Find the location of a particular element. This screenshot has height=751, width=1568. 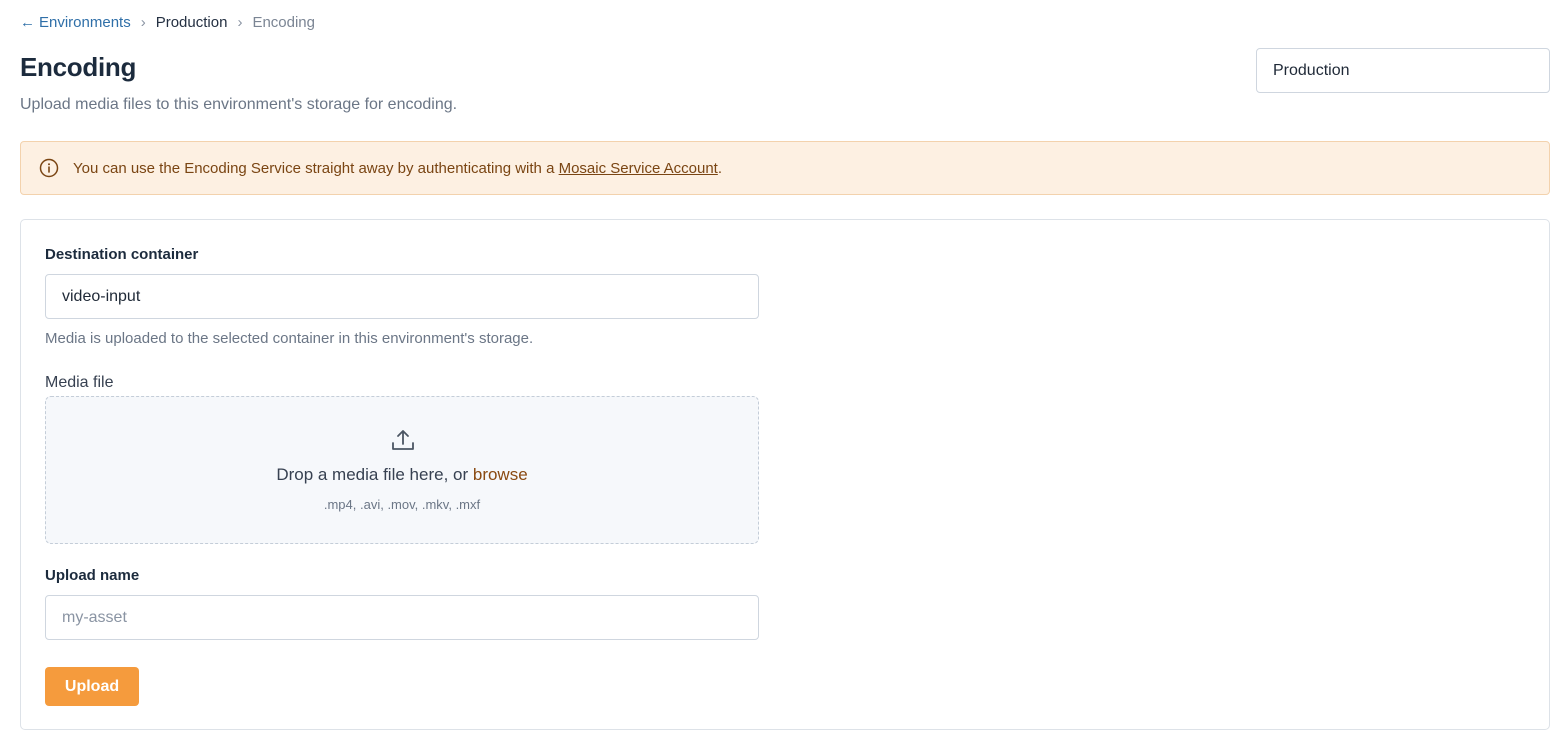

service-account-link: Mosaic Service Account is located at coordinates (638, 168).